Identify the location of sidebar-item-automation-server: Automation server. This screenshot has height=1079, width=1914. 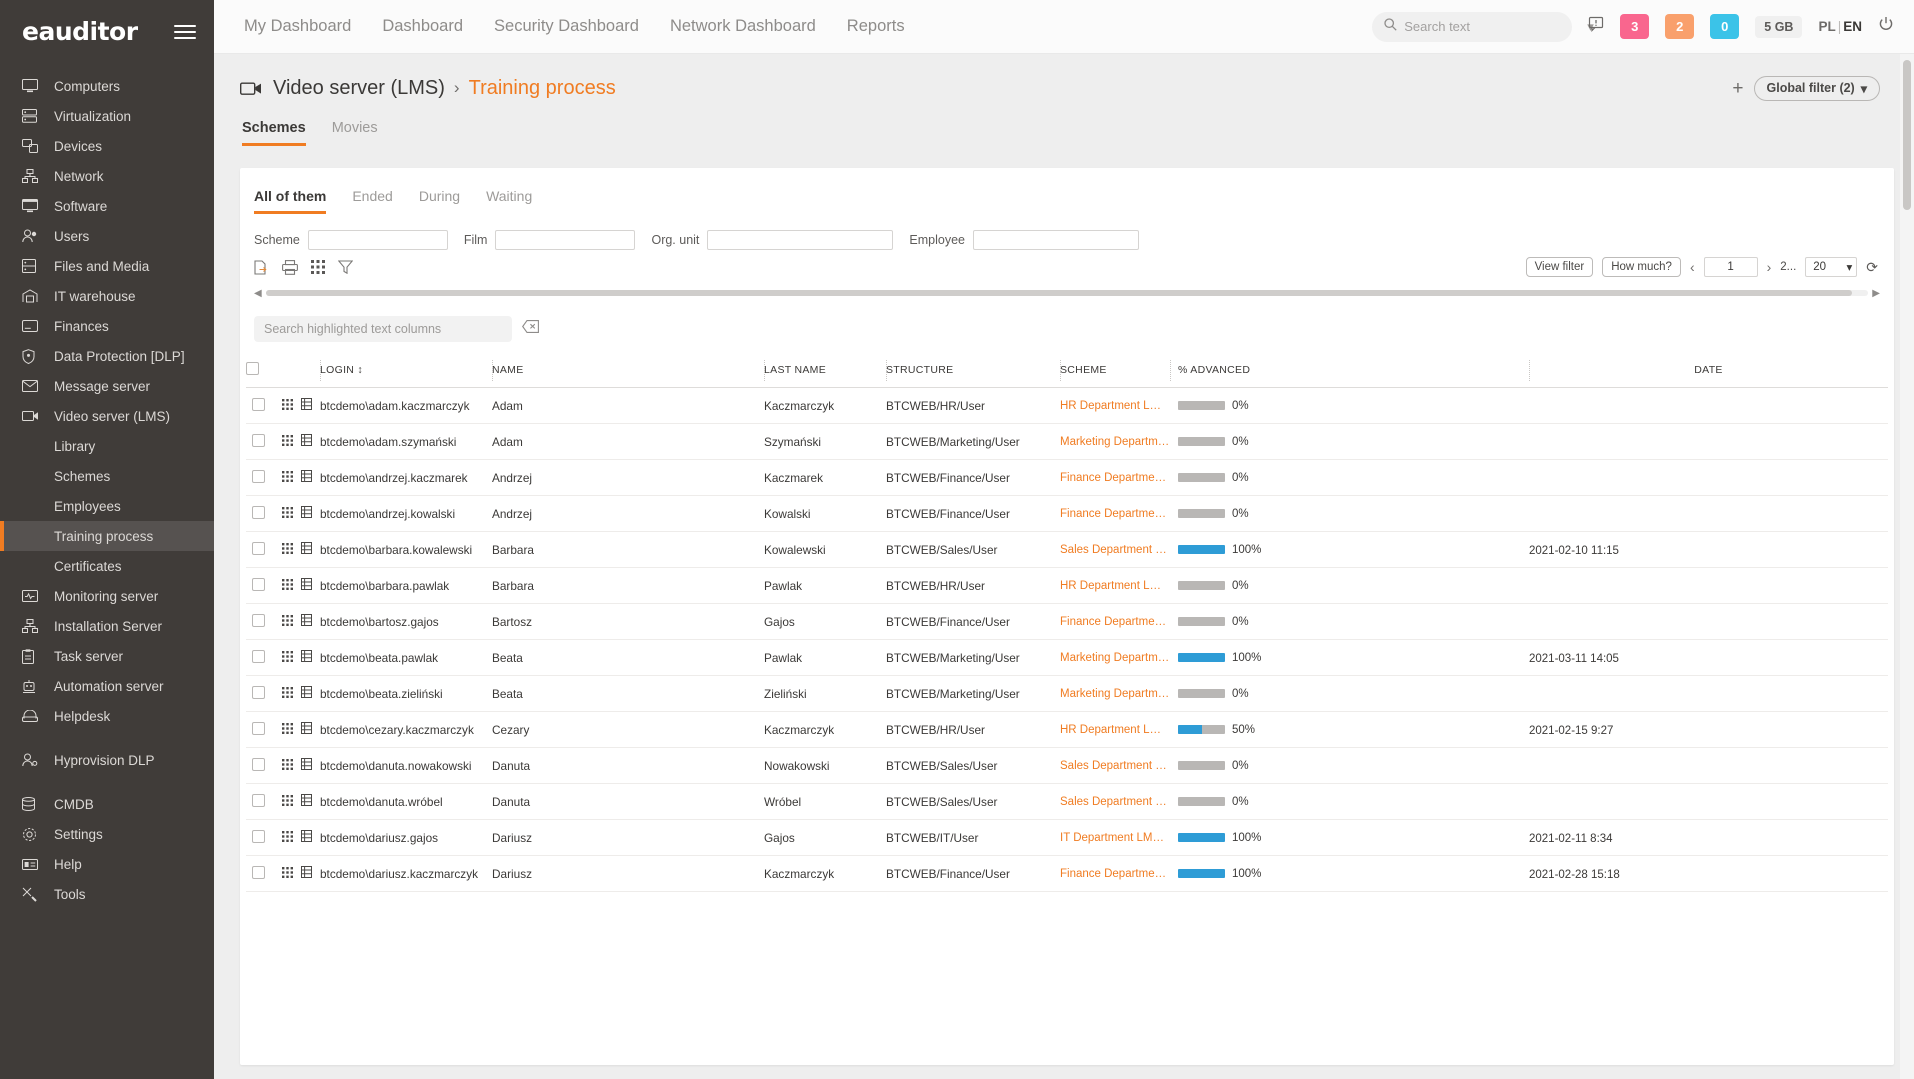
(107, 686).